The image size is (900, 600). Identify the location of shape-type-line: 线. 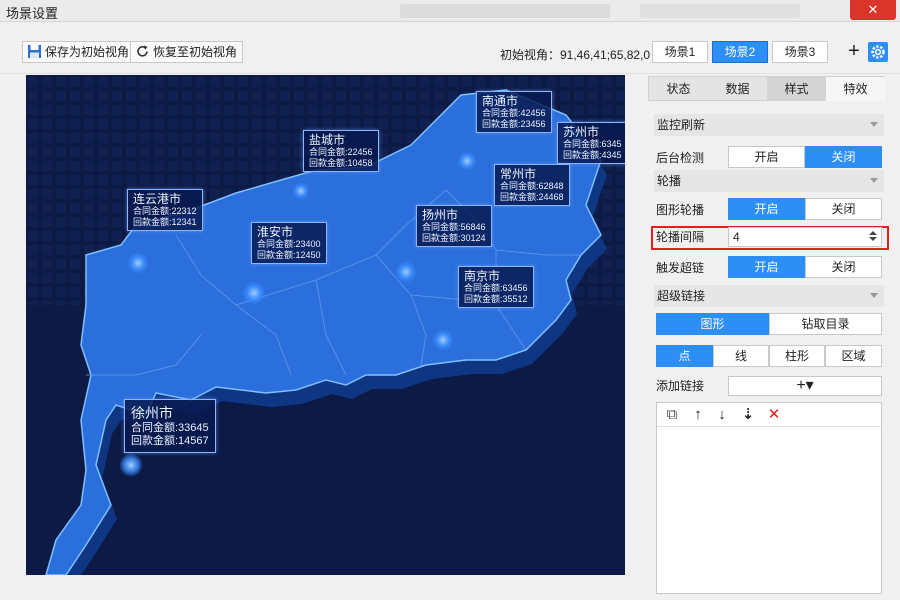
(741, 356).